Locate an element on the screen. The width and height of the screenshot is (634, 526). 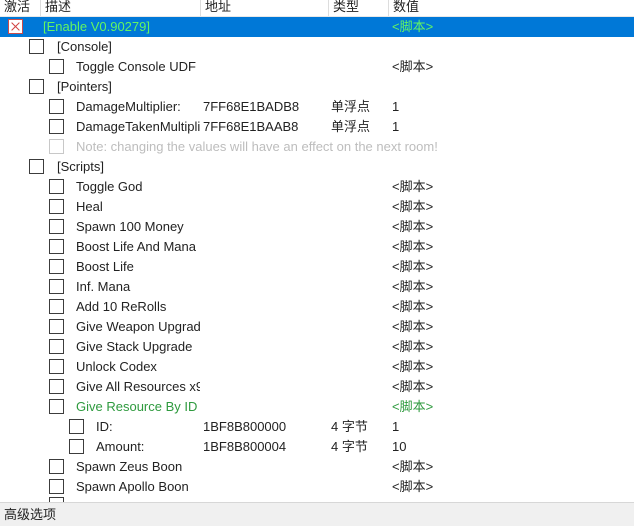
disabled-checkbox is located at coordinates (56, 146).